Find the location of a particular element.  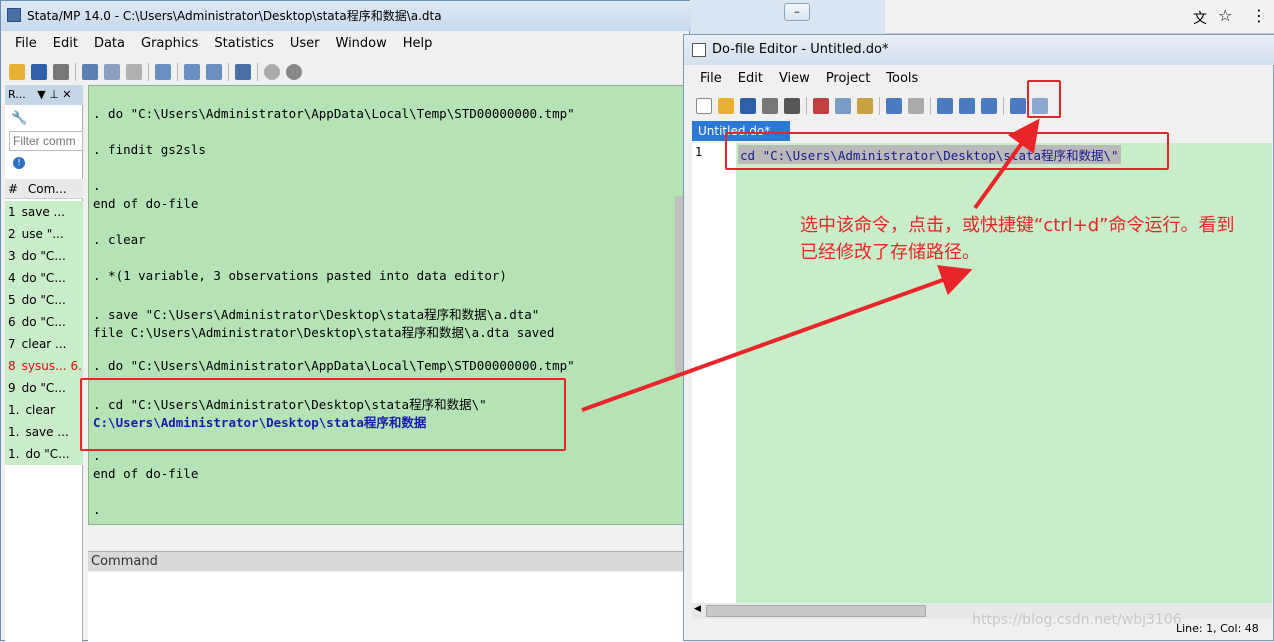

arrow-to-result is located at coordinates (777, 338).